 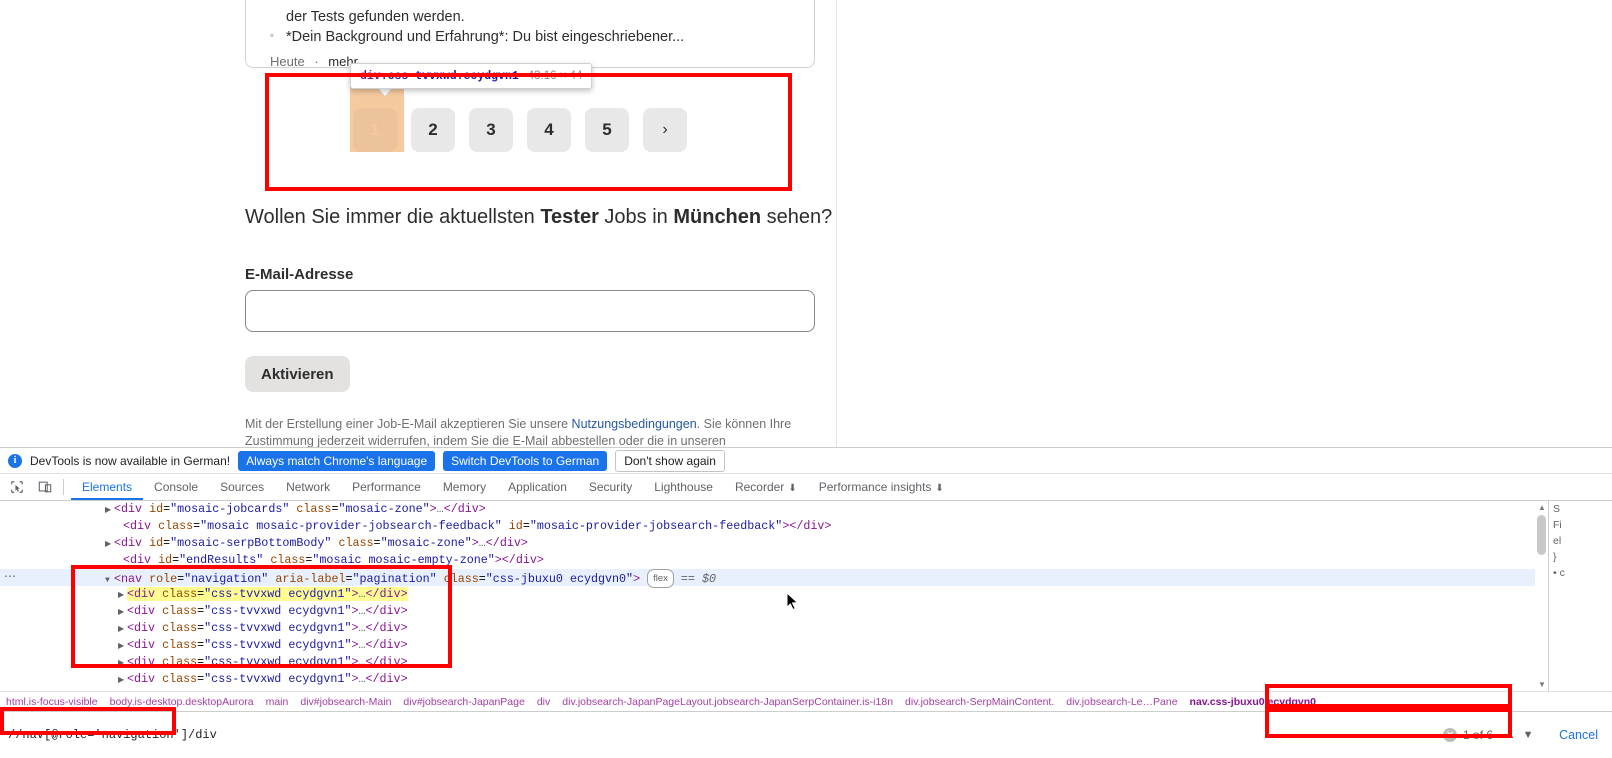 I want to click on breadcrumb-item: body.is-desktop.desktopAurora, so click(x=182, y=702).